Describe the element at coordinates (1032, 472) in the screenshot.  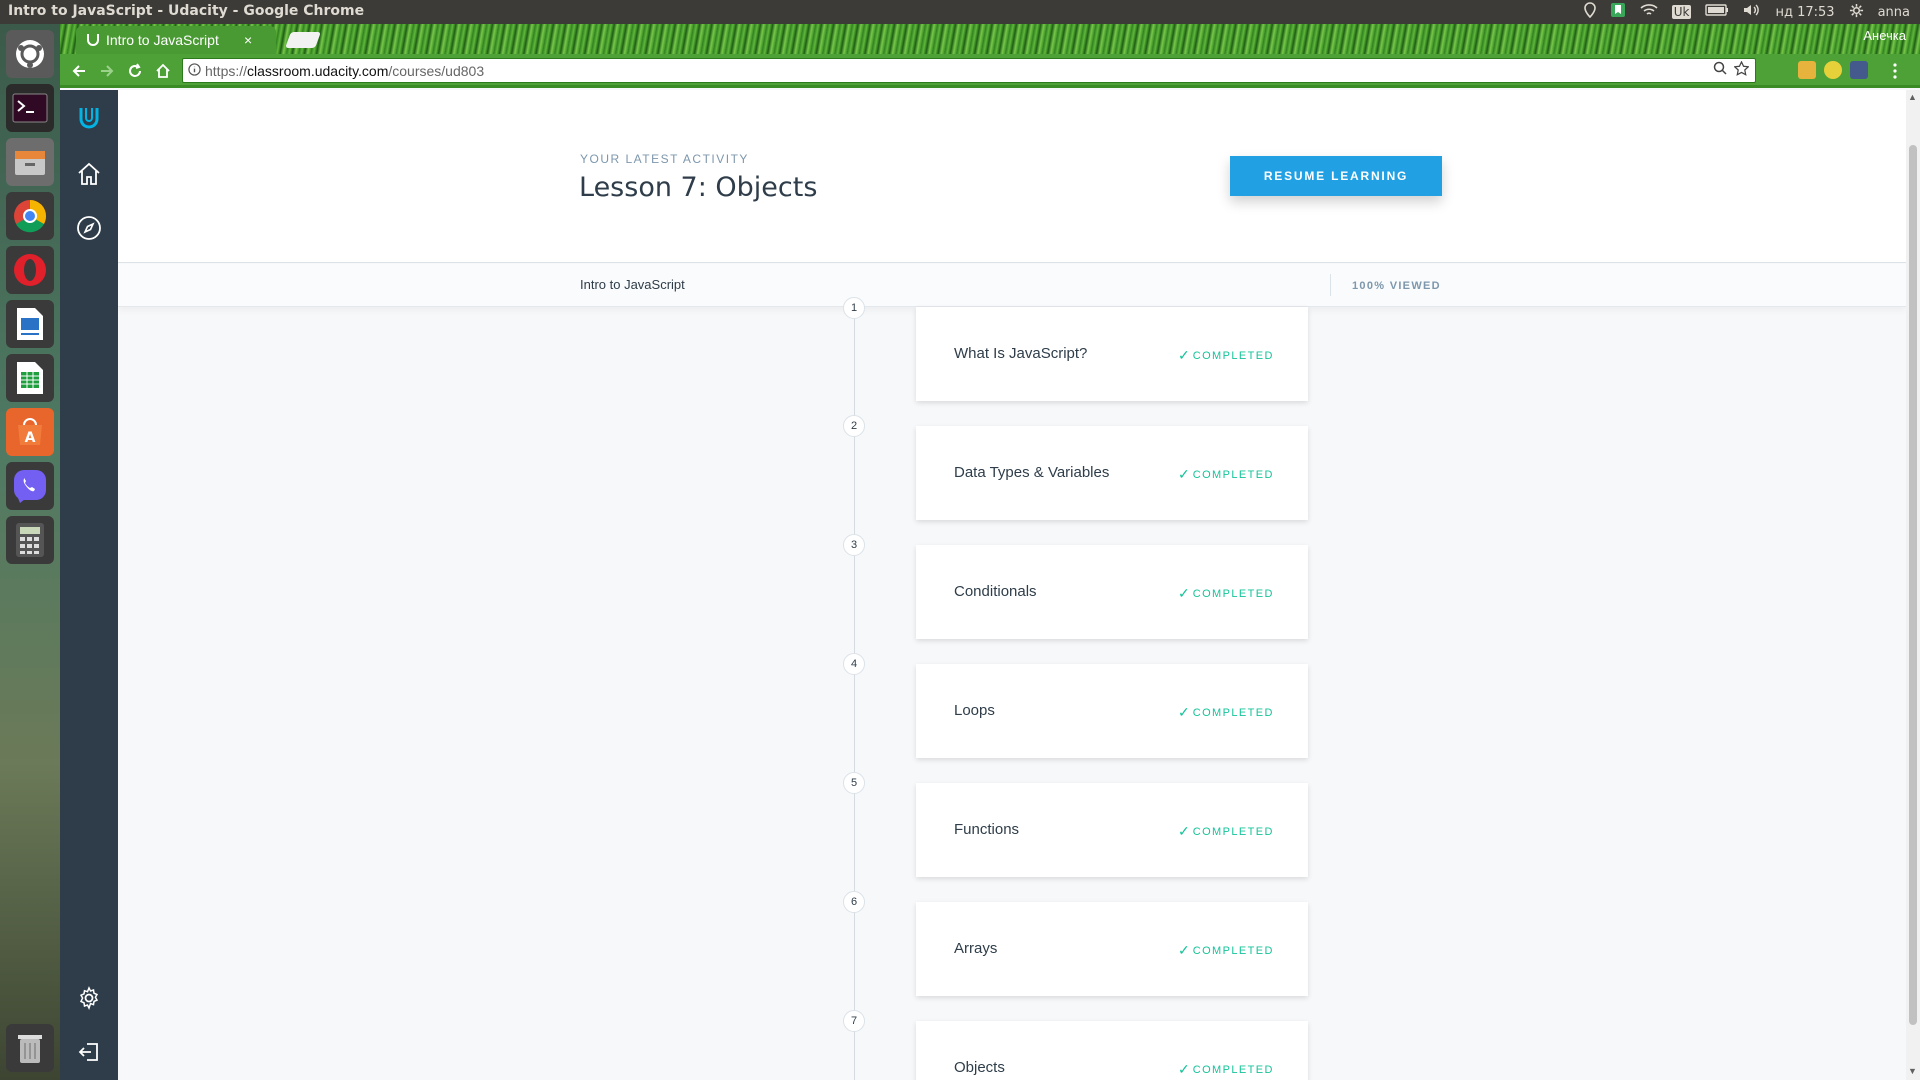
I see `lesson-name: Data Types & Variables` at that location.